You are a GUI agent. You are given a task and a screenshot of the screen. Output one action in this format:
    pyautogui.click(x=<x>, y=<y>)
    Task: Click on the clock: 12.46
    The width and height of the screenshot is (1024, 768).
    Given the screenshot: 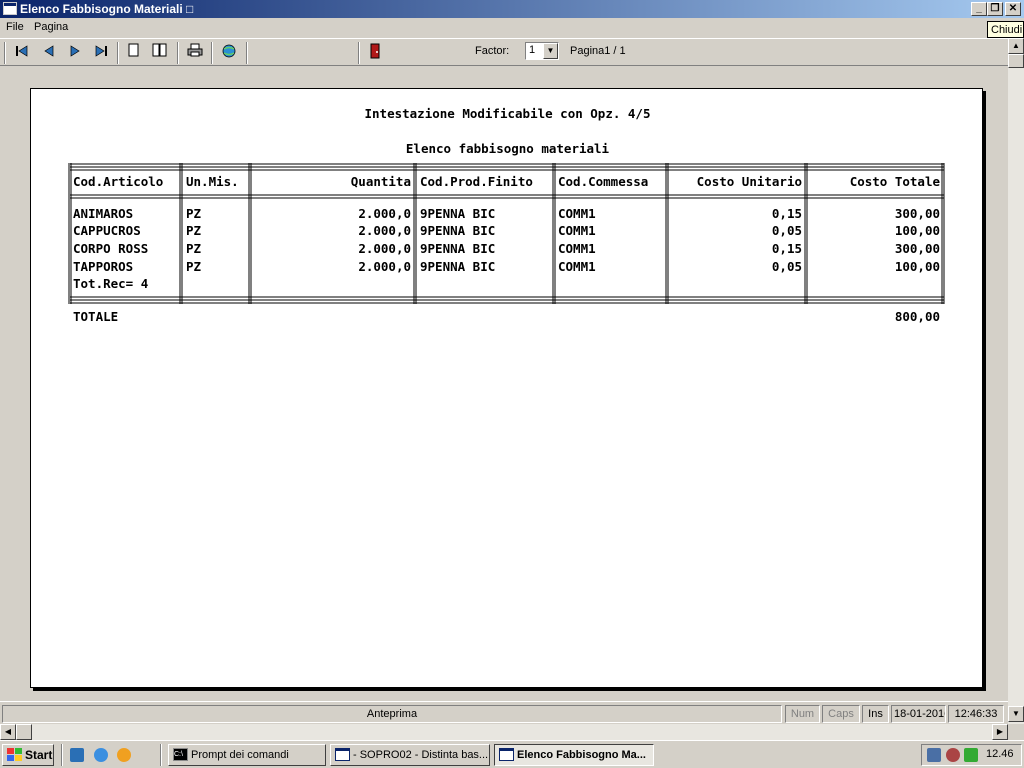 What is the action you would take?
    pyautogui.click(x=1000, y=754)
    